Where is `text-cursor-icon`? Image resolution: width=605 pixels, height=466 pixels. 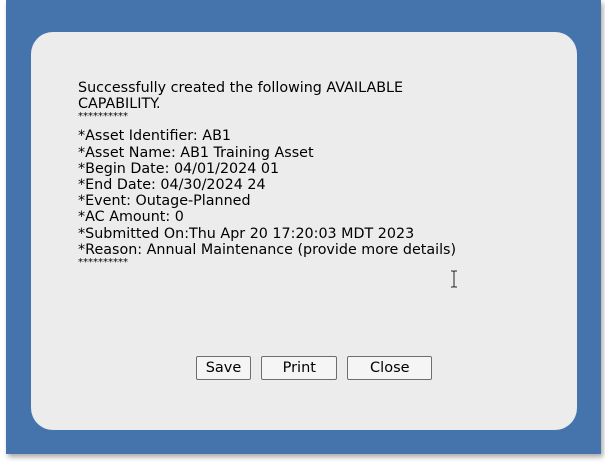 text-cursor-icon is located at coordinates (454, 279).